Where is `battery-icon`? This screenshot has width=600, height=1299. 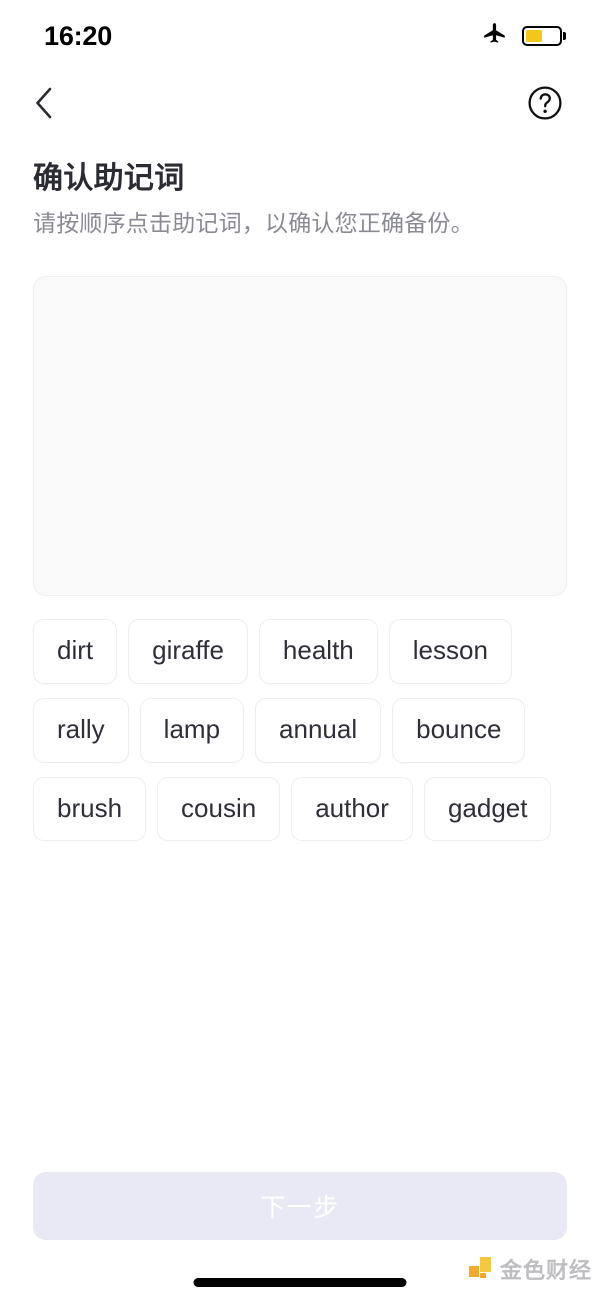
battery-icon is located at coordinates (542, 36).